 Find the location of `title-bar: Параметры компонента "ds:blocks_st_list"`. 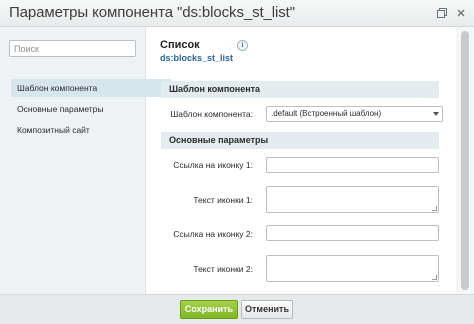

title-bar: Параметры компонента "ds:blocks_st_list" is located at coordinates (237, 13).